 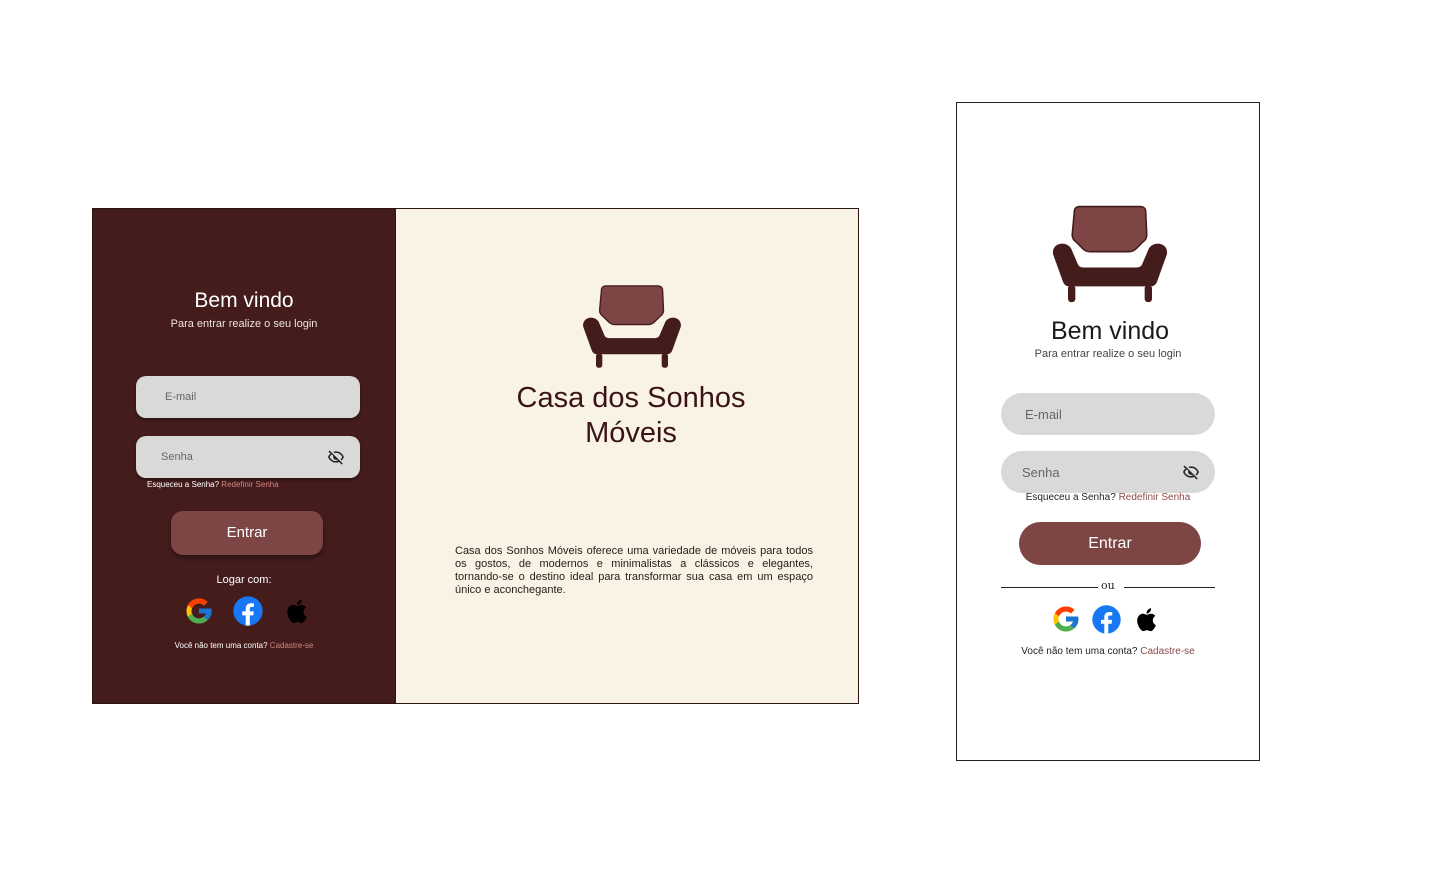 What do you see at coordinates (244, 580) in the screenshot?
I see `login-with-label: Logar com:` at bounding box center [244, 580].